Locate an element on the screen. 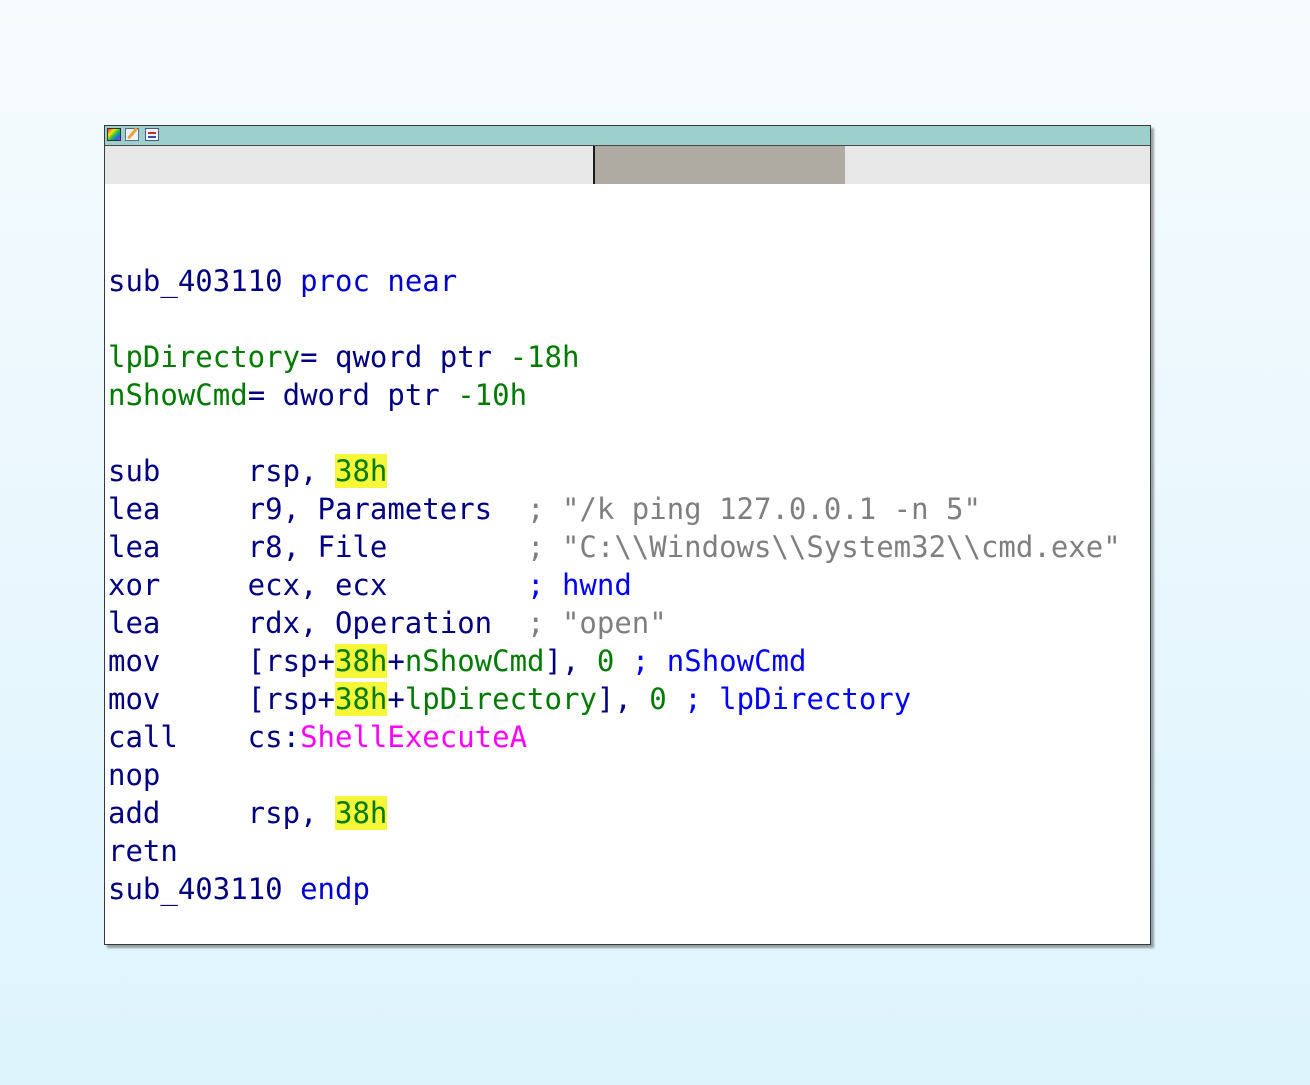 The width and height of the screenshot is (1310, 1085). code-line: mov [rsp+38h+nShowCmd], 0 ; nShowCmd is located at coordinates (457, 661).